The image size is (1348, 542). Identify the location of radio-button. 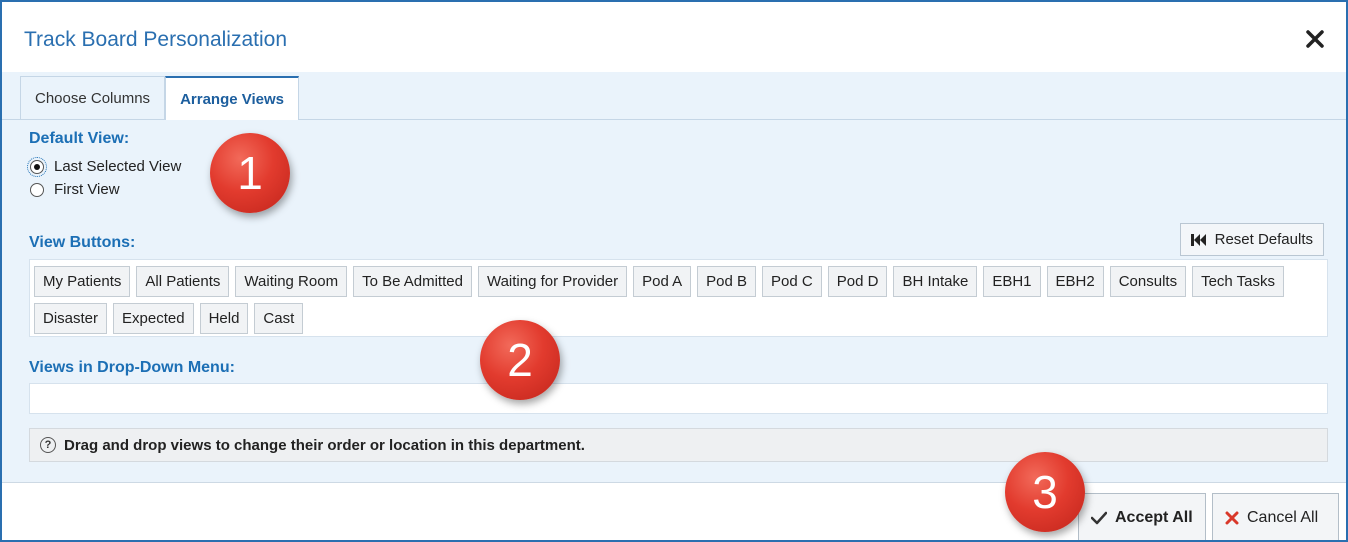
(37, 189).